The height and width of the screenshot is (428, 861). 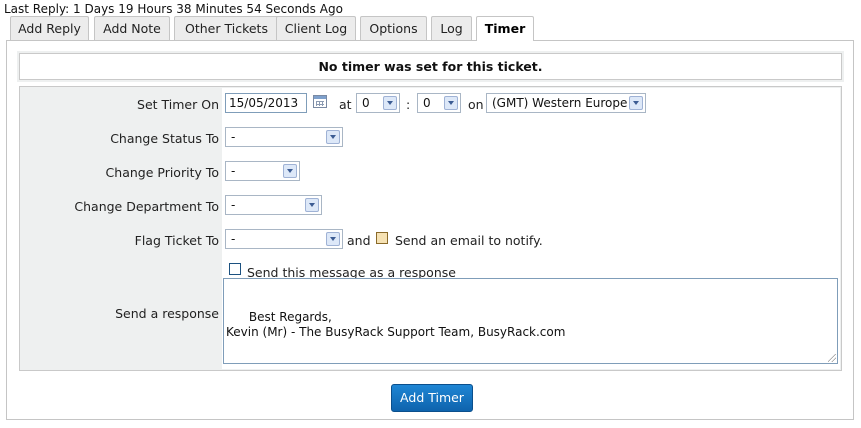 I want to click on date-input: 15/05/2013, so click(x=266, y=103).